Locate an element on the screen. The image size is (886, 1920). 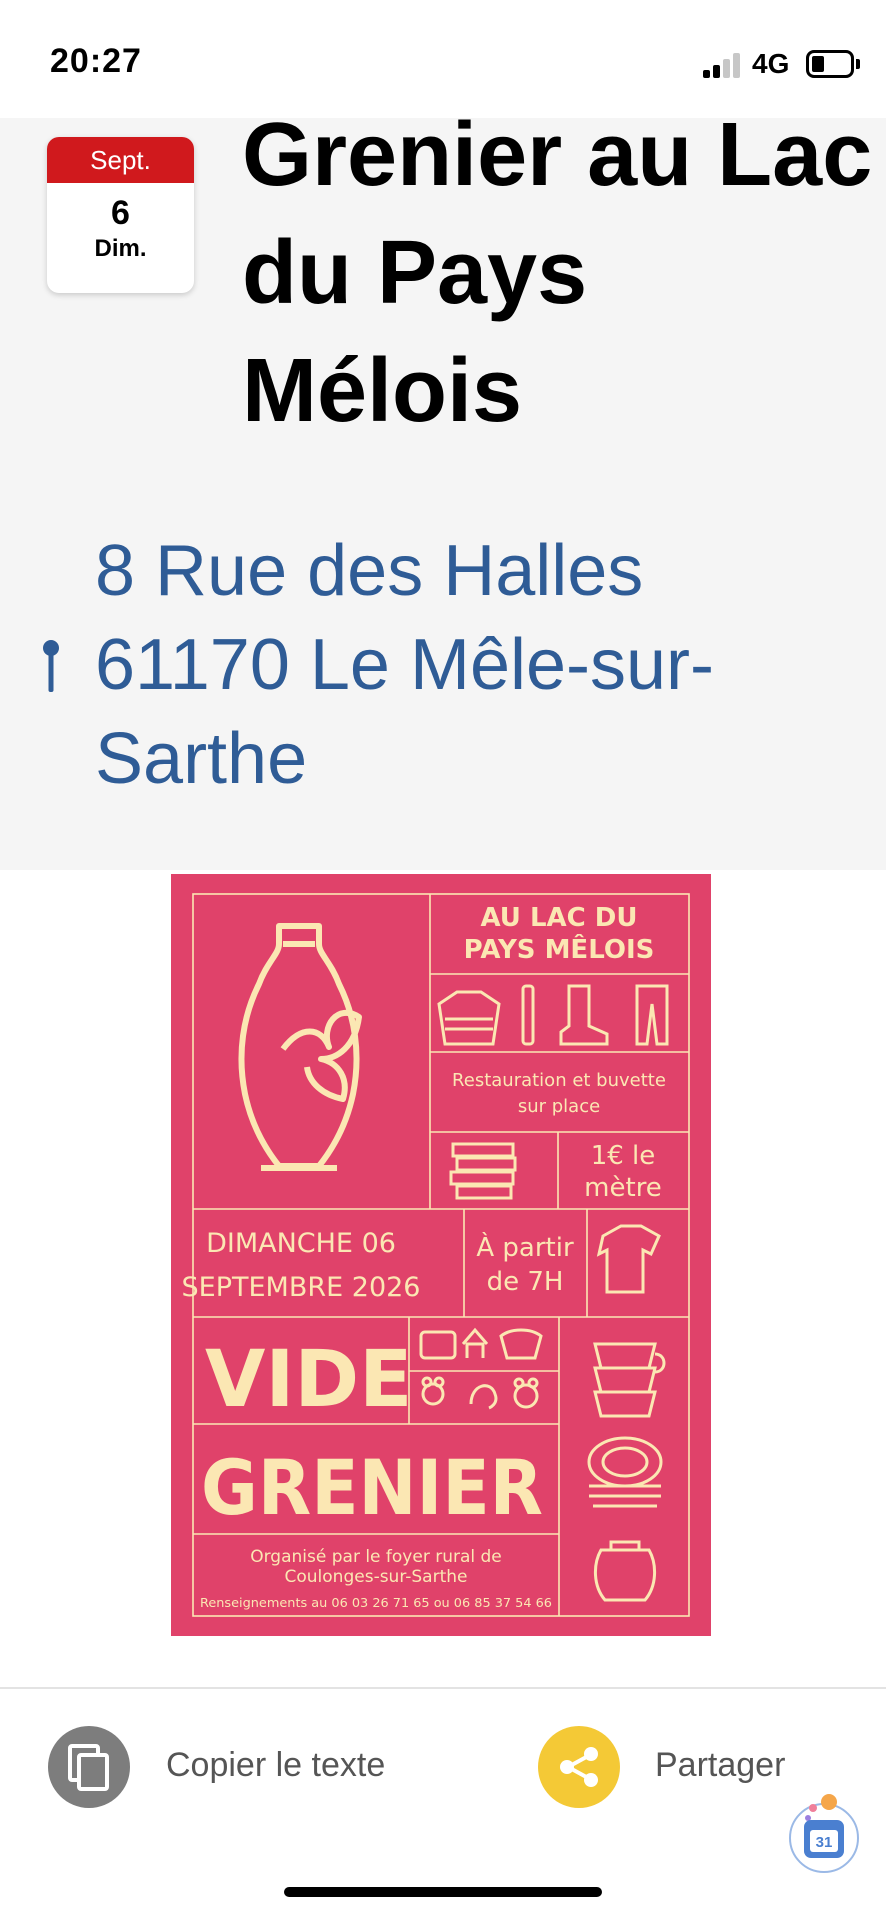
calendar-fab-day: 31 is located at coordinates (824, 1842).